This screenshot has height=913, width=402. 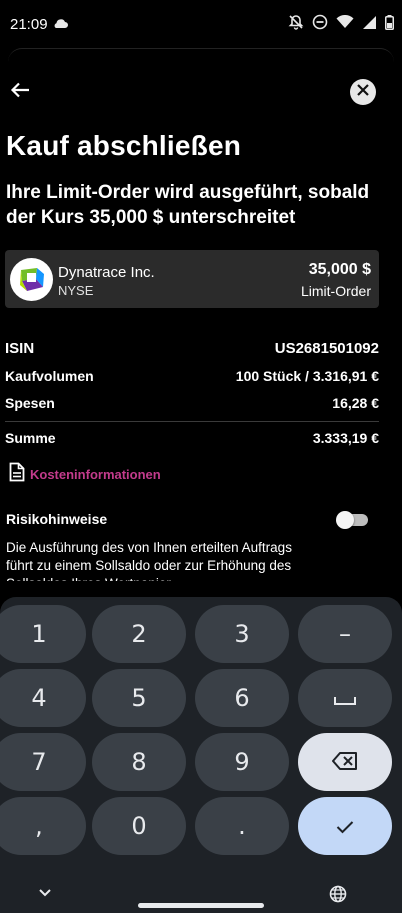 What do you see at coordinates (307, 376) in the screenshot?
I see `volume-value: 100 Stück / 3.316,91 €` at bounding box center [307, 376].